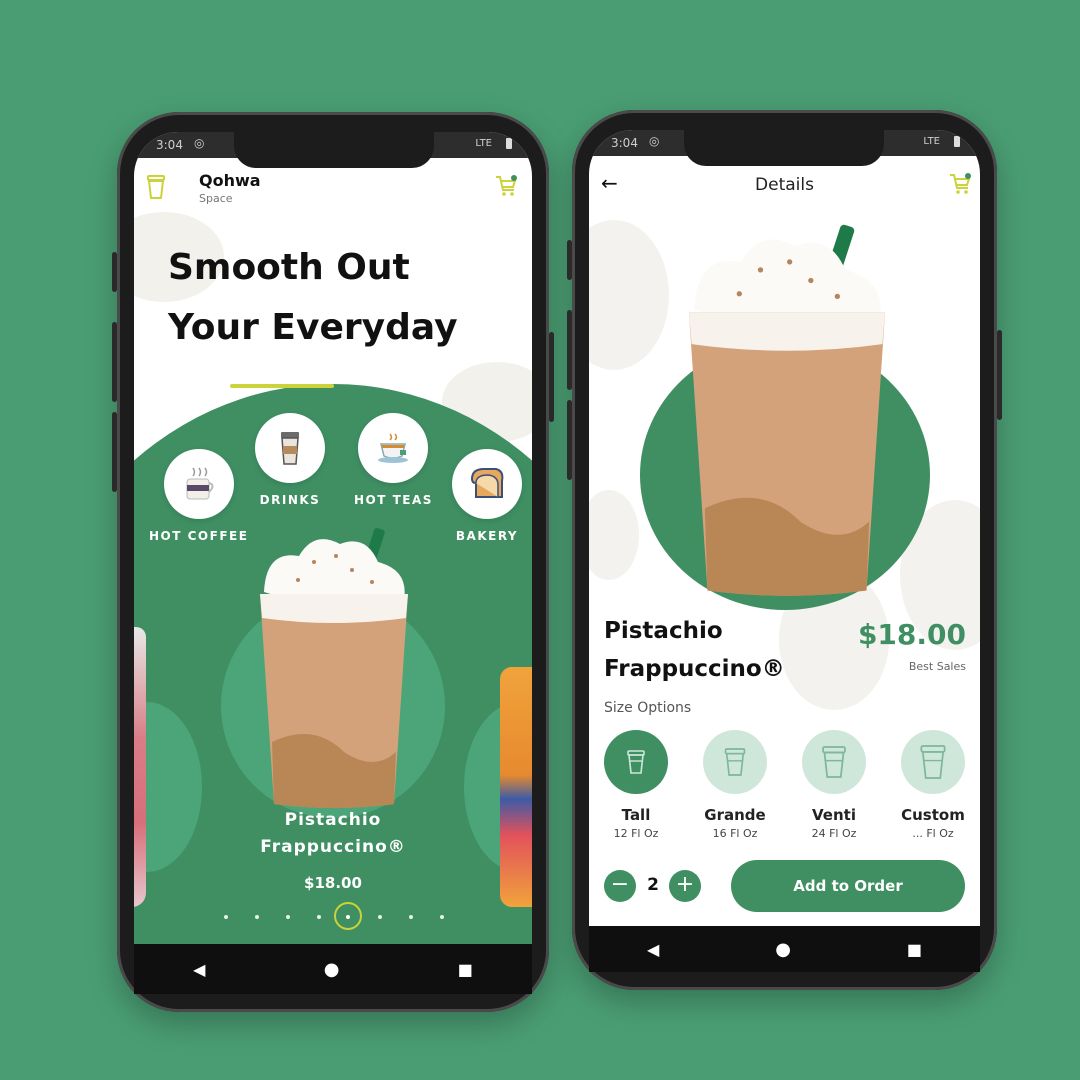 The image size is (1080, 1080). I want to click on bread-icon, so click(487, 483).